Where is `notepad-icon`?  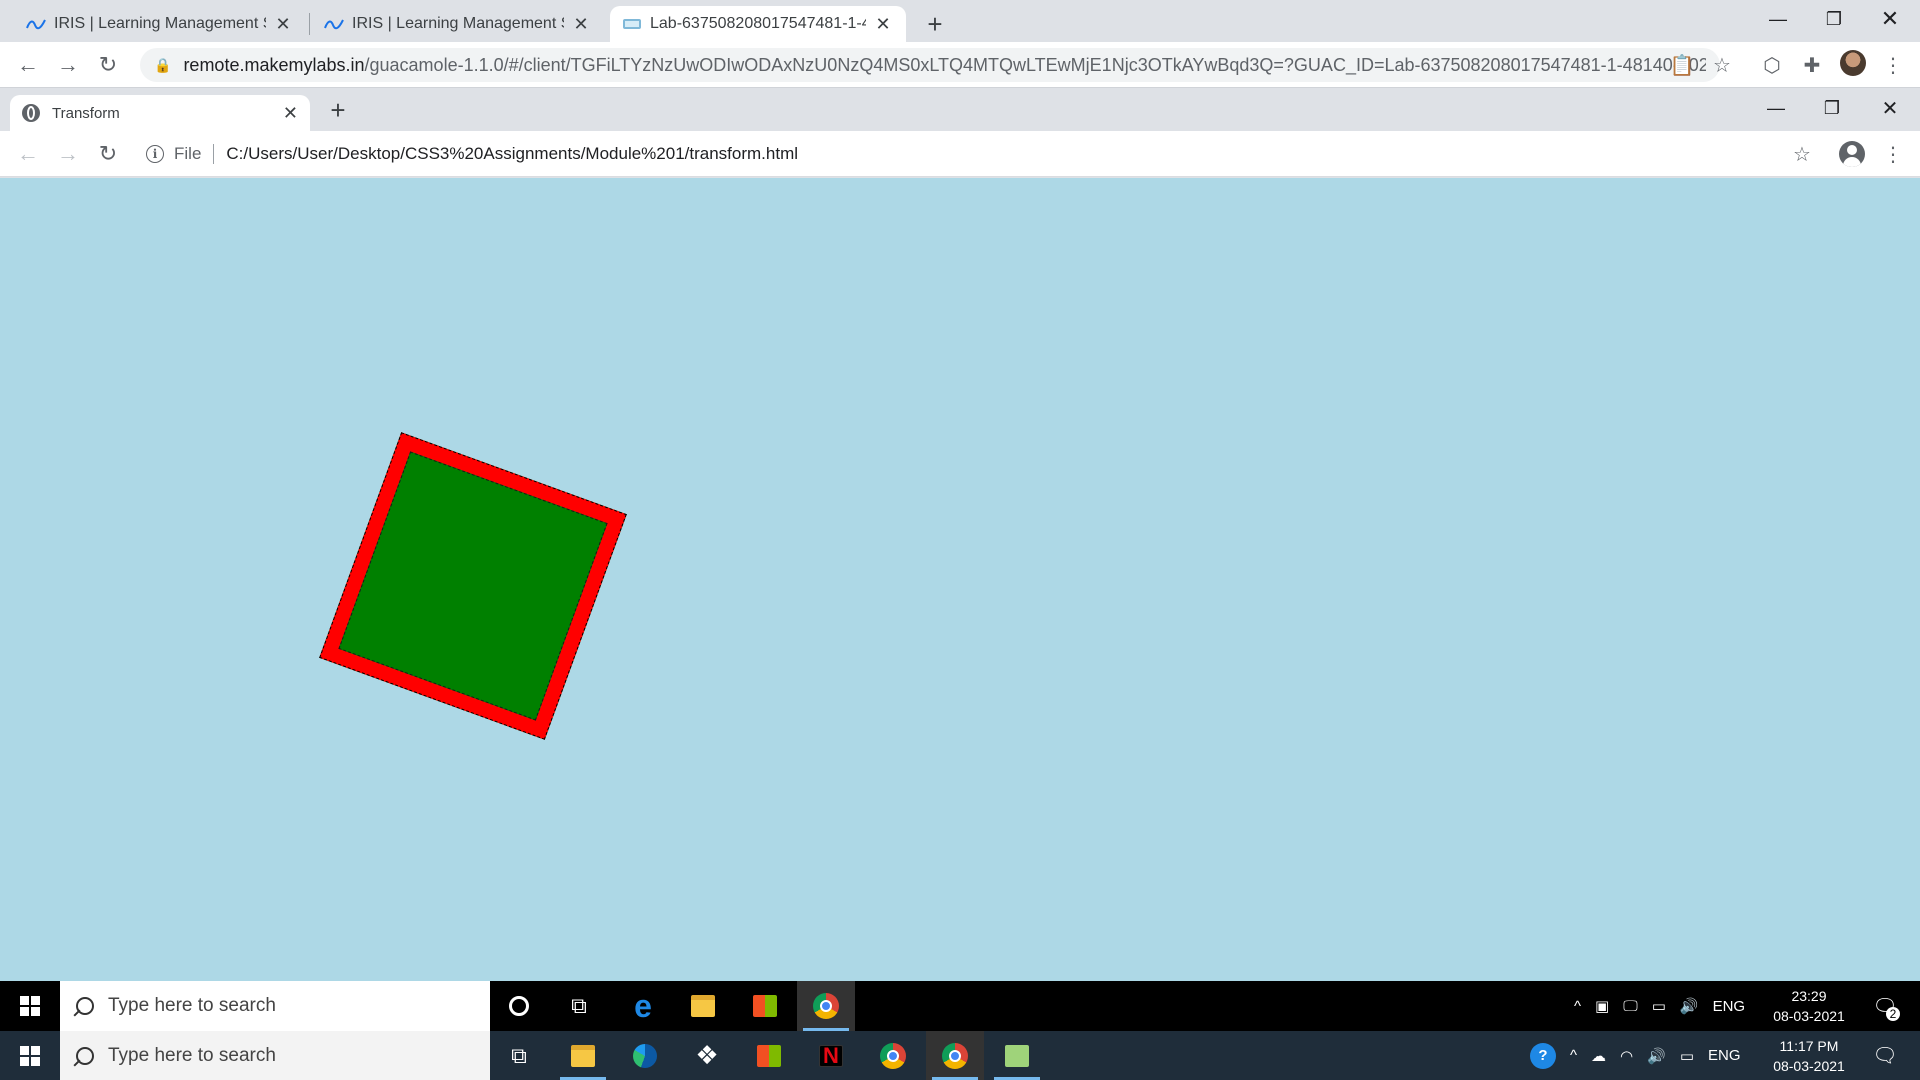
notepad-icon is located at coordinates (1017, 1055).